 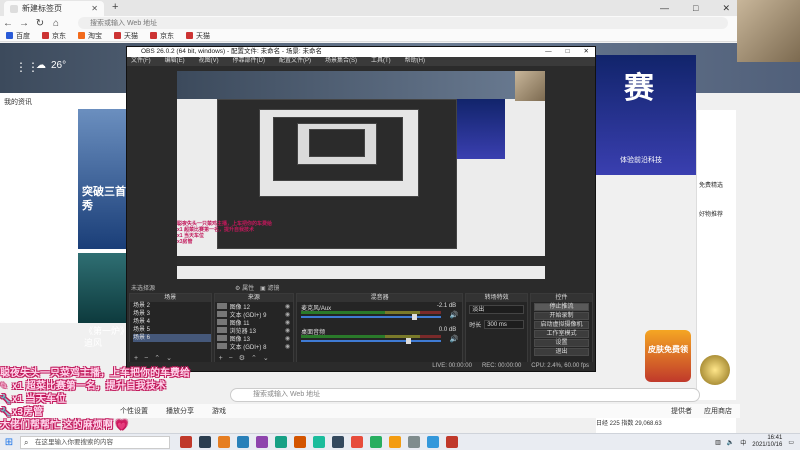 What do you see at coordinates (718, 411) in the screenshot?
I see `bottom-right-item: 应用商店` at bounding box center [718, 411].